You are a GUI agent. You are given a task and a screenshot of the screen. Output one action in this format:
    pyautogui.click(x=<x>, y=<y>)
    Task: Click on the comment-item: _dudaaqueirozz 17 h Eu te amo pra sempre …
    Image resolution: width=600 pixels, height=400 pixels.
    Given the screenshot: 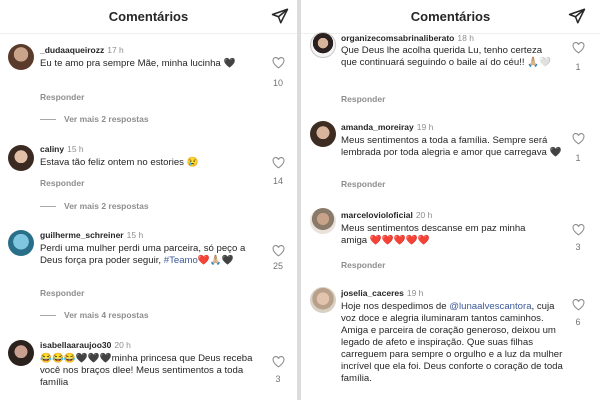 What is the action you would take?
    pyautogui.click(x=148, y=84)
    